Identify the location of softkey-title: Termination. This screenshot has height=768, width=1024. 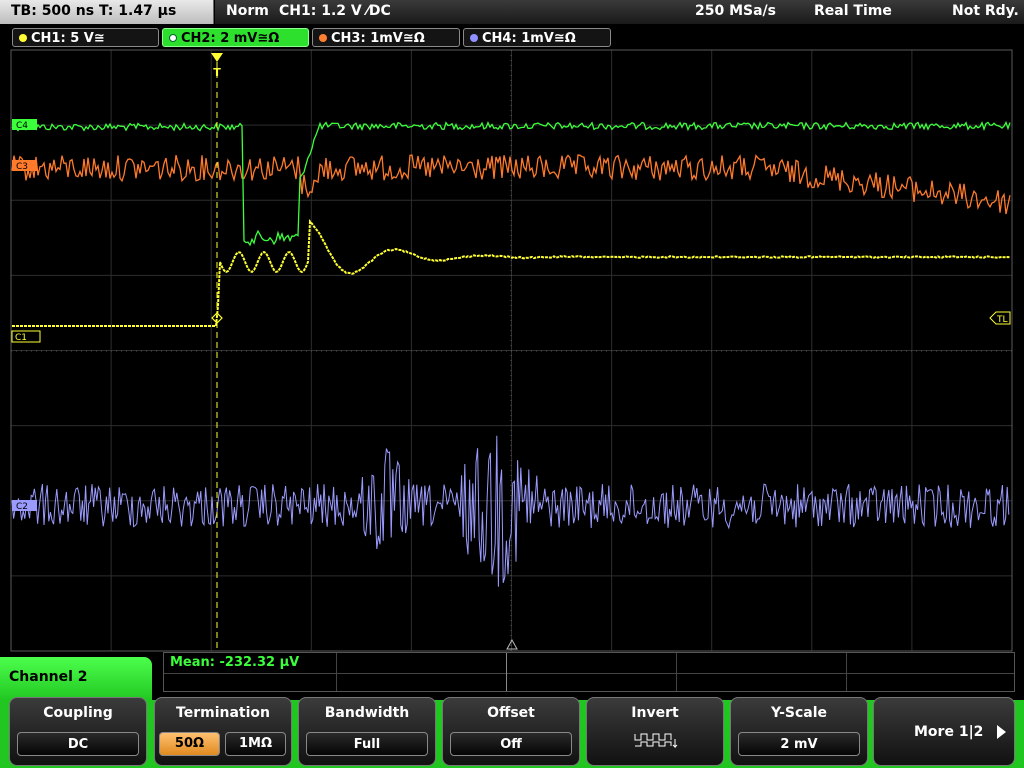
(223, 713).